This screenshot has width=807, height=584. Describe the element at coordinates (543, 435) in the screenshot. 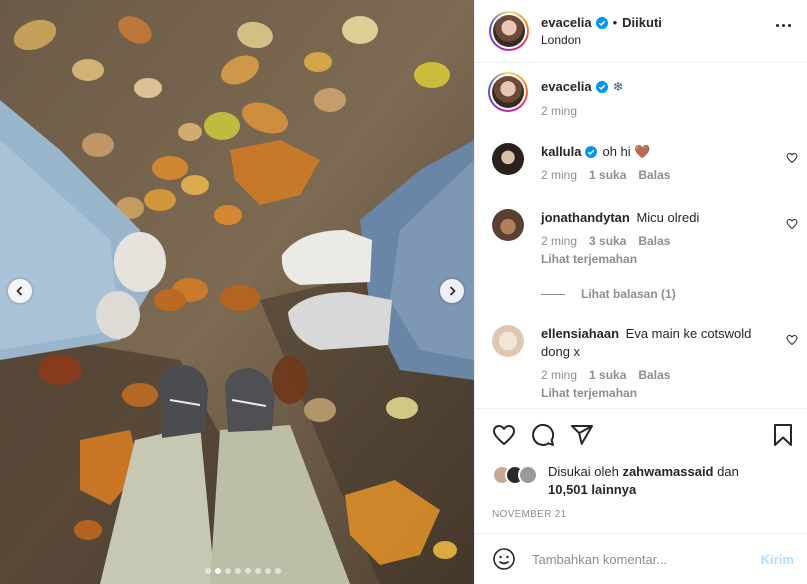

I see `comment-icon` at that location.